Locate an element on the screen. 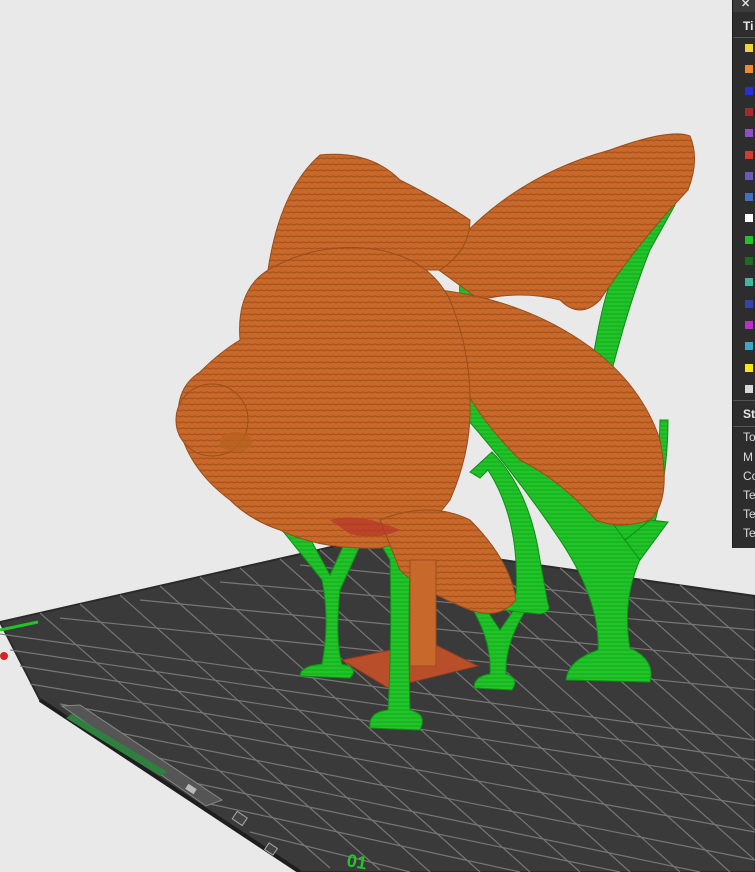  origin-marker is located at coordinates (4, 656).